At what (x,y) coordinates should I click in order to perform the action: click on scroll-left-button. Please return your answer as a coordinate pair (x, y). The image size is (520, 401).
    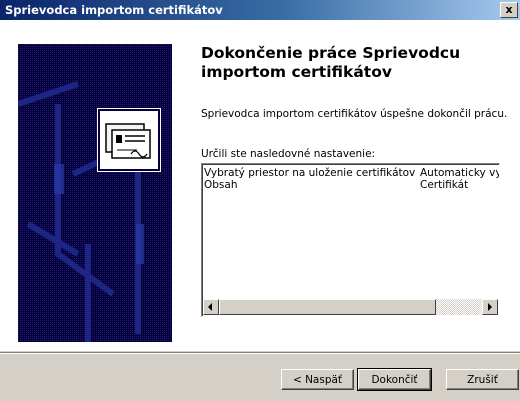
    Looking at the image, I should click on (211, 307).